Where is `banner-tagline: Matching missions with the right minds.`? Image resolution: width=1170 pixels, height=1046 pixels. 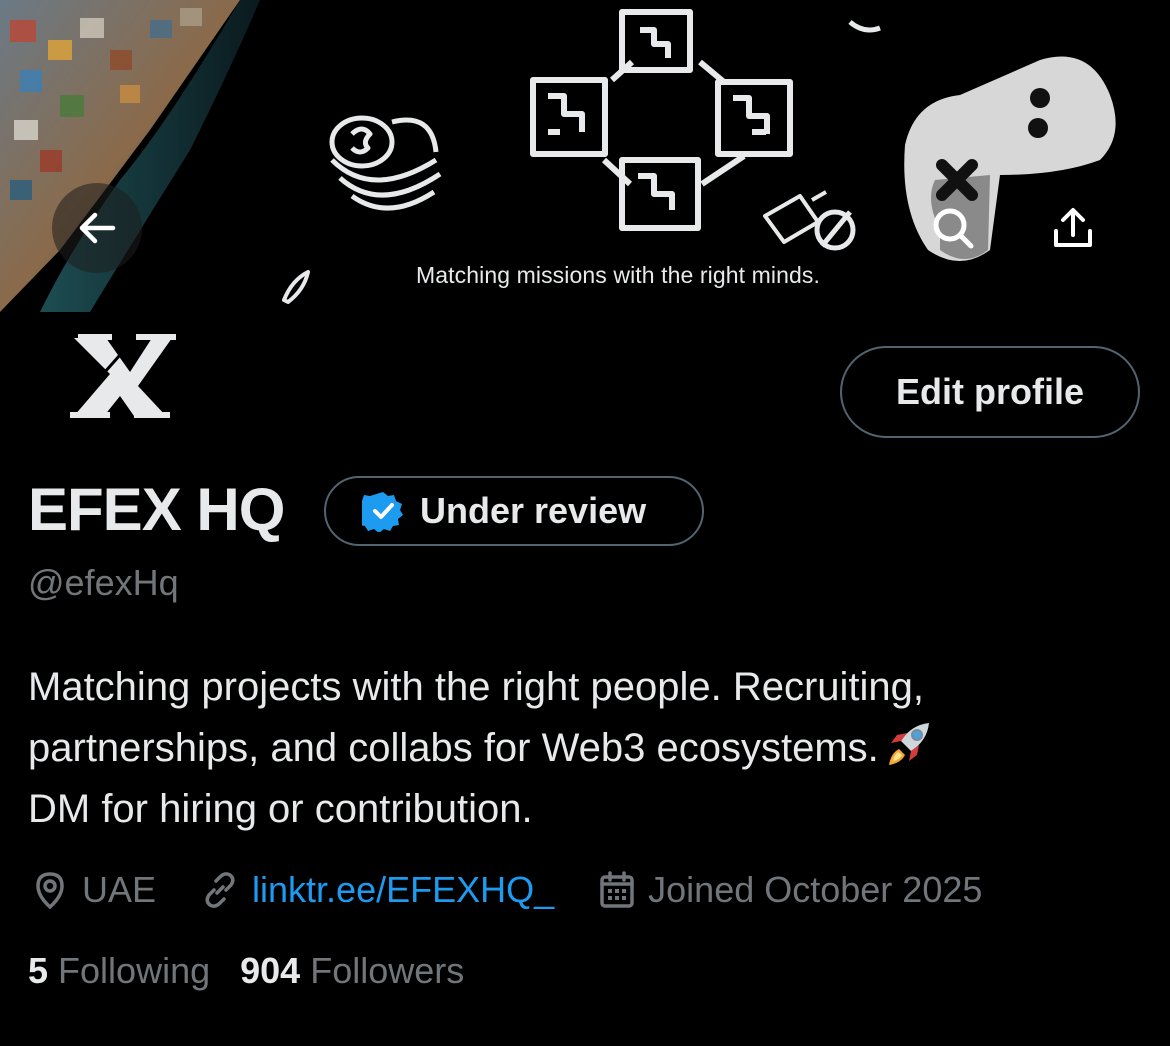 banner-tagline: Matching missions with the right minds. is located at coordinates (618, 275).